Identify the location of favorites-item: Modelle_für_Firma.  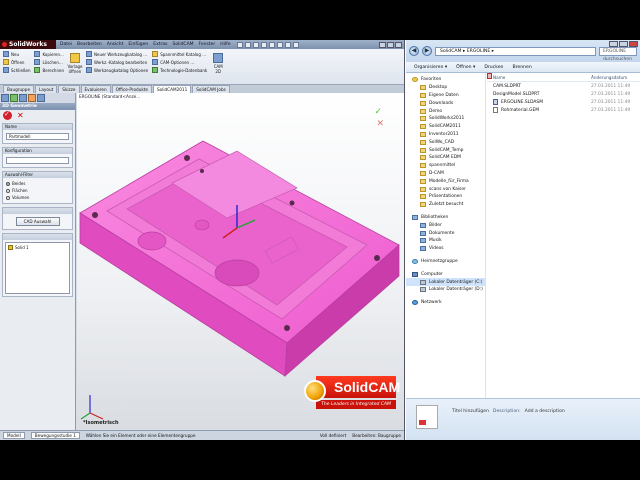
(445, 181).